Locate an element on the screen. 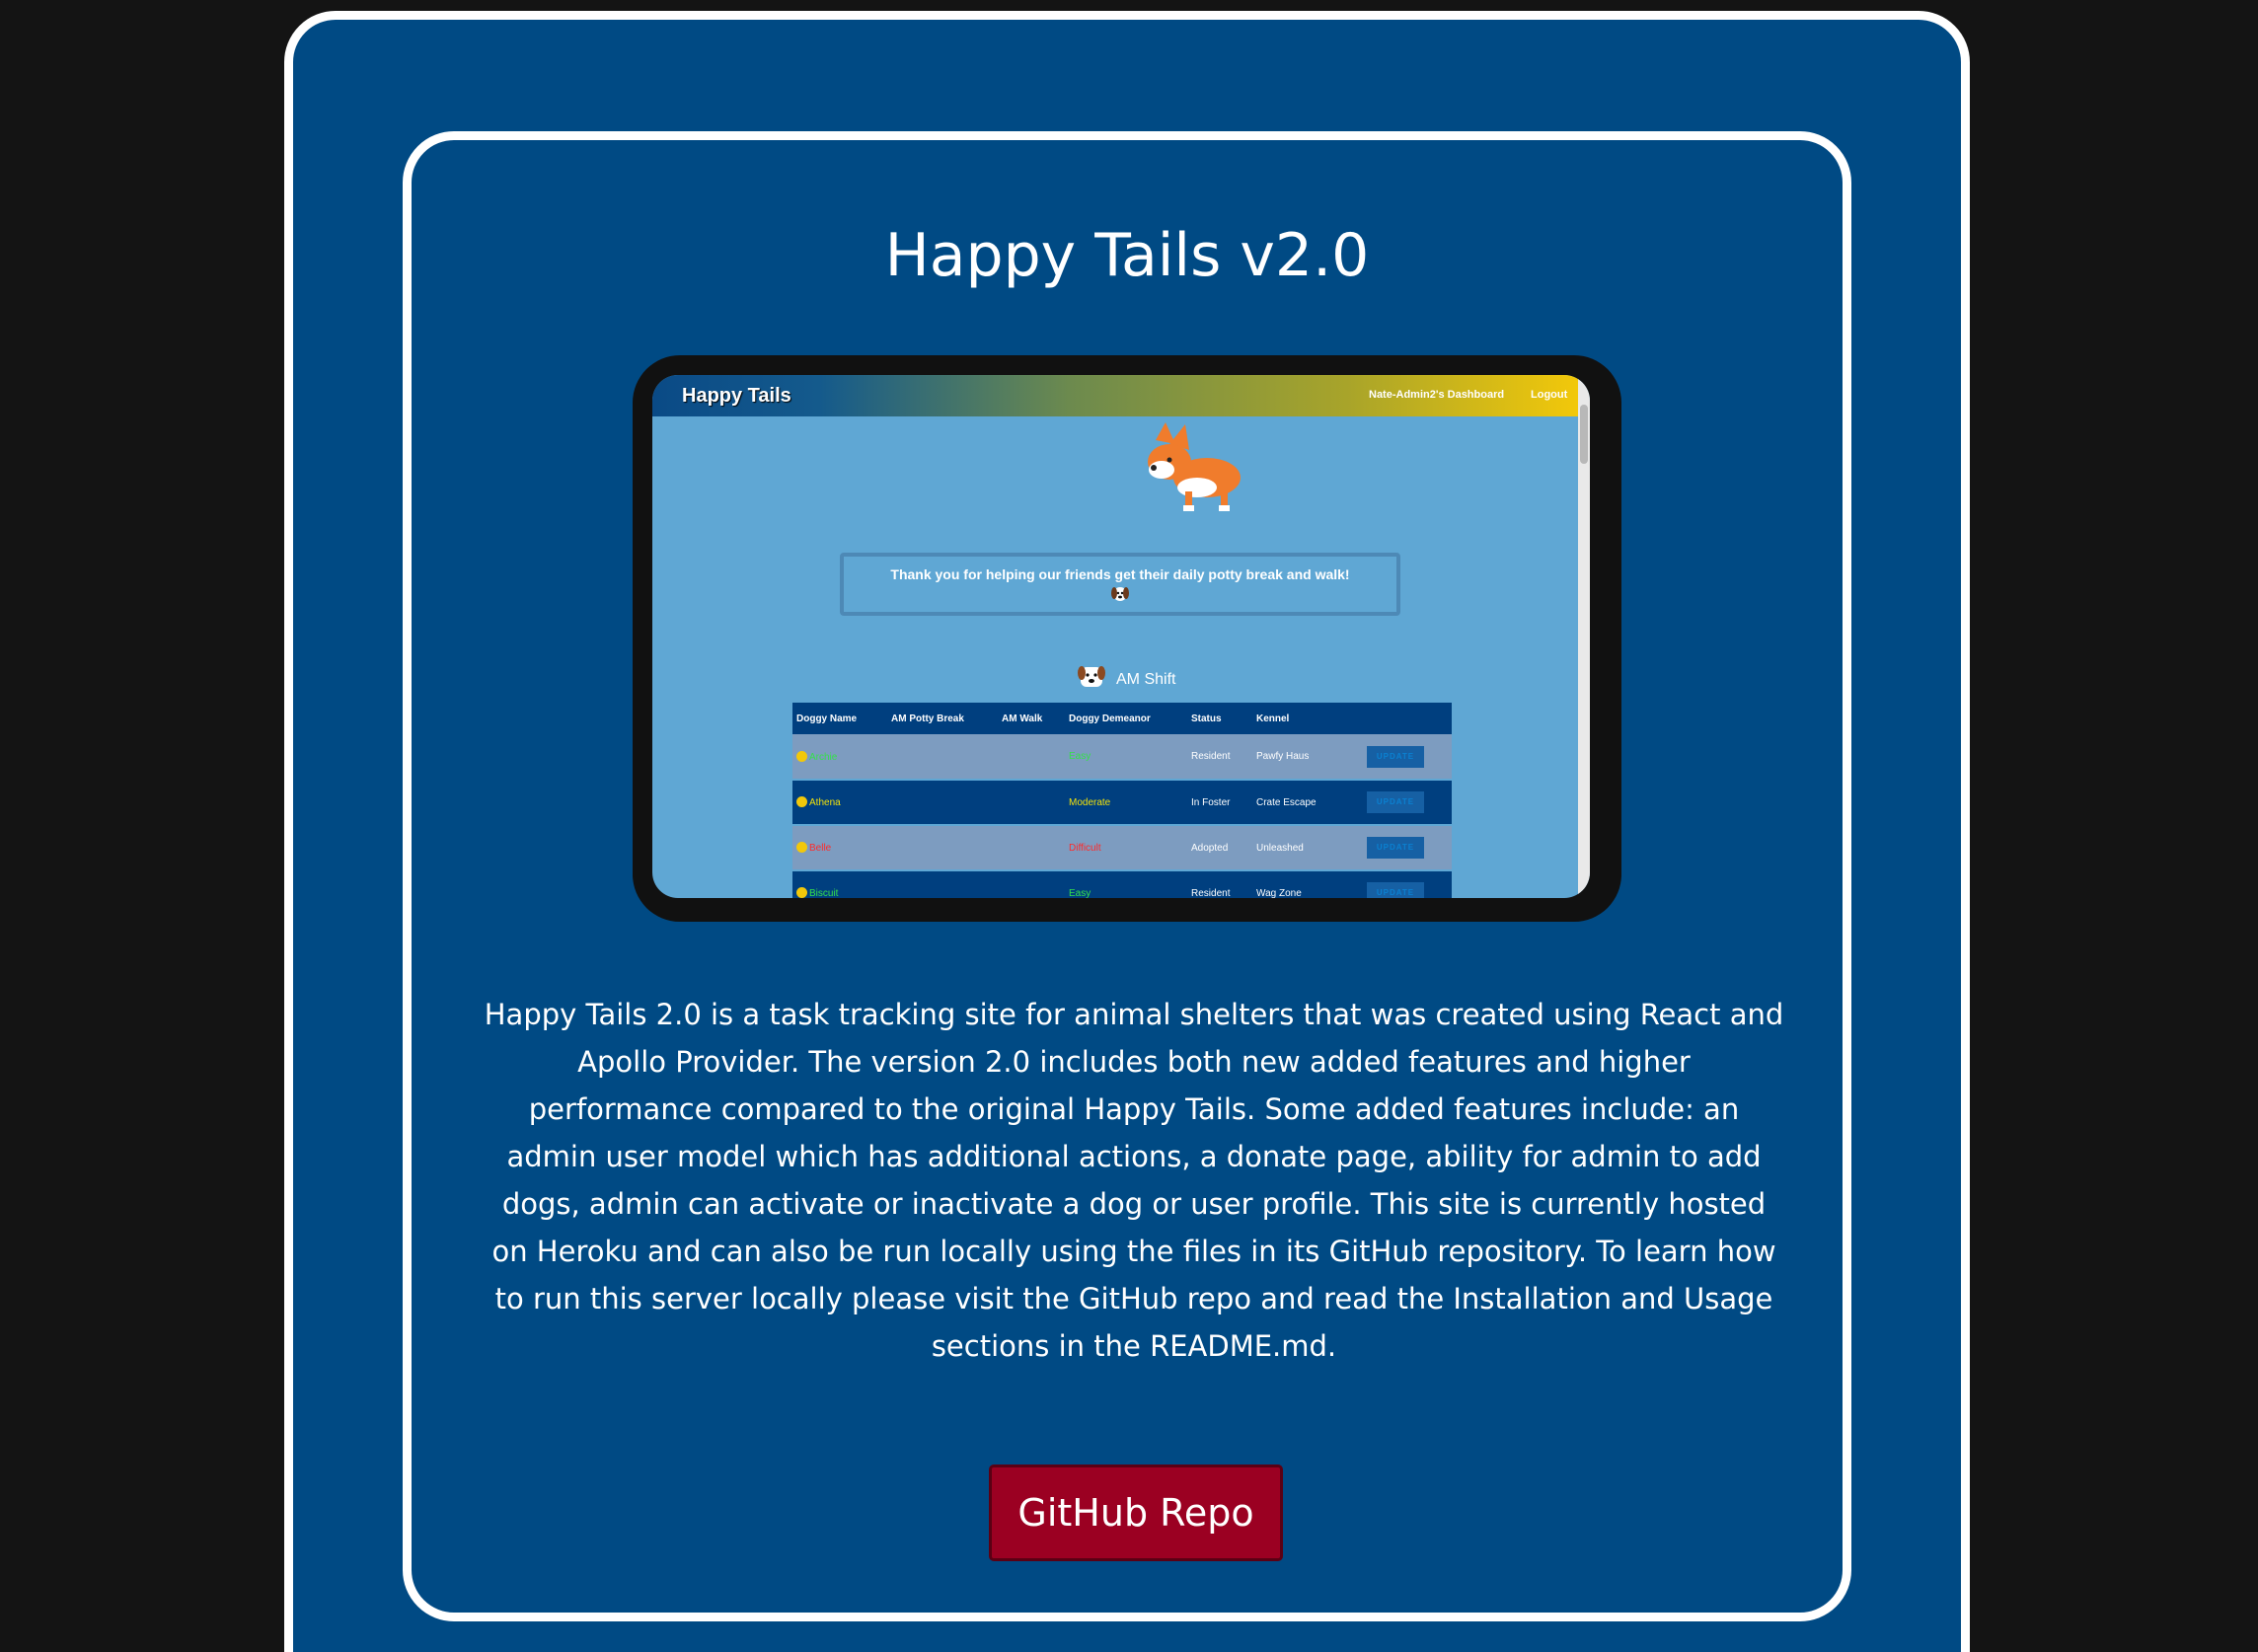 The width and height of the screenshot is (2258, 1652). dog-name-cell: Archie is located at coordinates (839, 757).